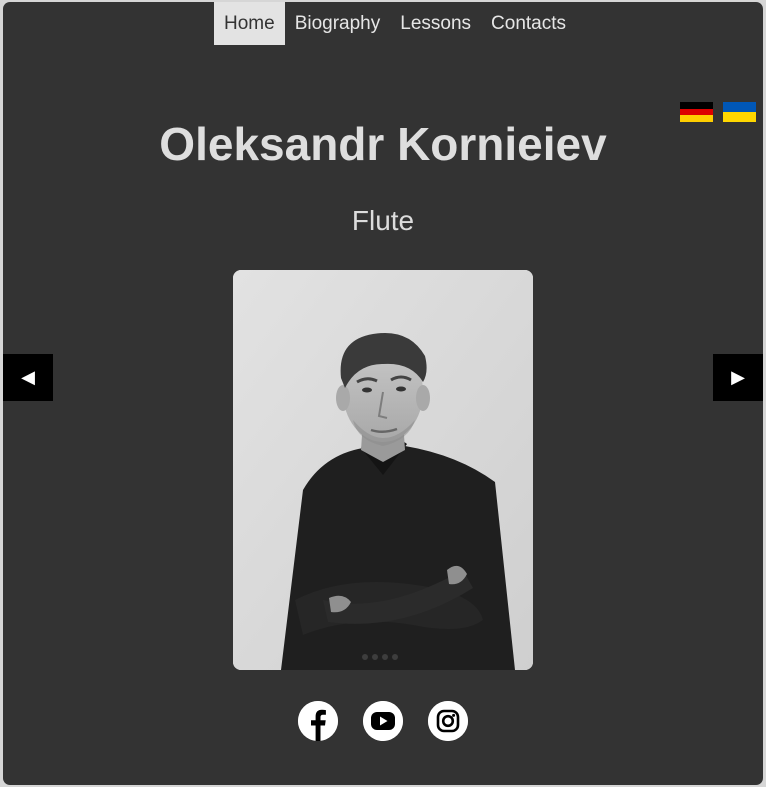 The width and height of the screenshot is (766, 787). I want to click on nav-item-contacts: Contacts, so click(528, 23).